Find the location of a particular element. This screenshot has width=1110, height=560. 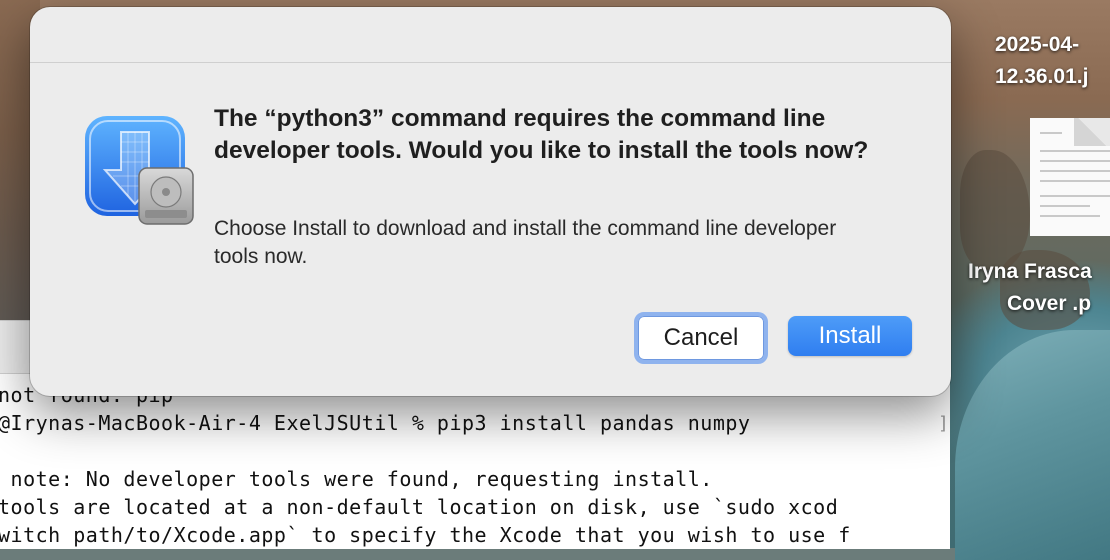

terminal-scroll-indicator: ] is located at coordinates (943, 423).